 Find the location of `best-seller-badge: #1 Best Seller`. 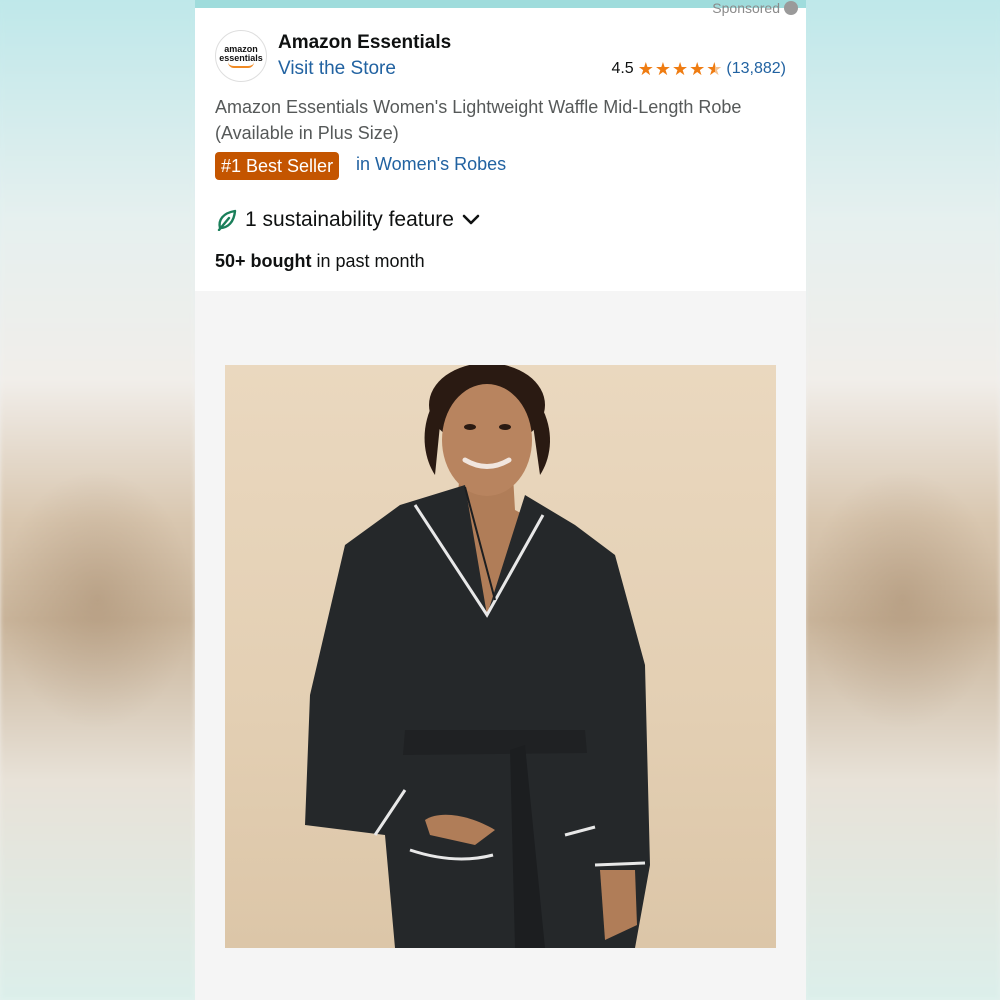

best-seller-badge: #1 Best Seller is located at coordinates (277, 166).